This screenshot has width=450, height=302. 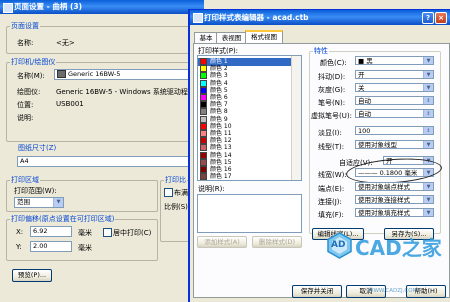 What do you see at coordinates (249, 177) in the screenshot?
I see `list-item: 颜色 17` at bounding box center [249, 177].